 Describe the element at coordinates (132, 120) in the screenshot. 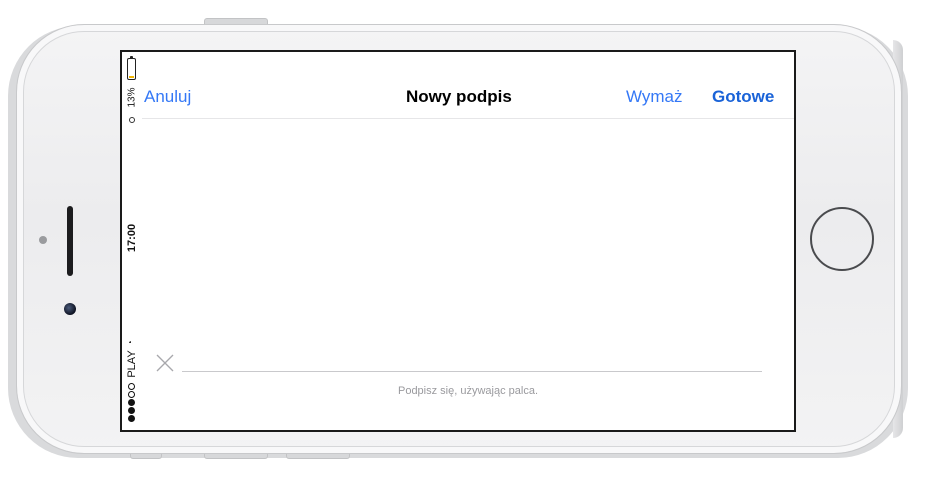

I see `alarm-icon` at that location.